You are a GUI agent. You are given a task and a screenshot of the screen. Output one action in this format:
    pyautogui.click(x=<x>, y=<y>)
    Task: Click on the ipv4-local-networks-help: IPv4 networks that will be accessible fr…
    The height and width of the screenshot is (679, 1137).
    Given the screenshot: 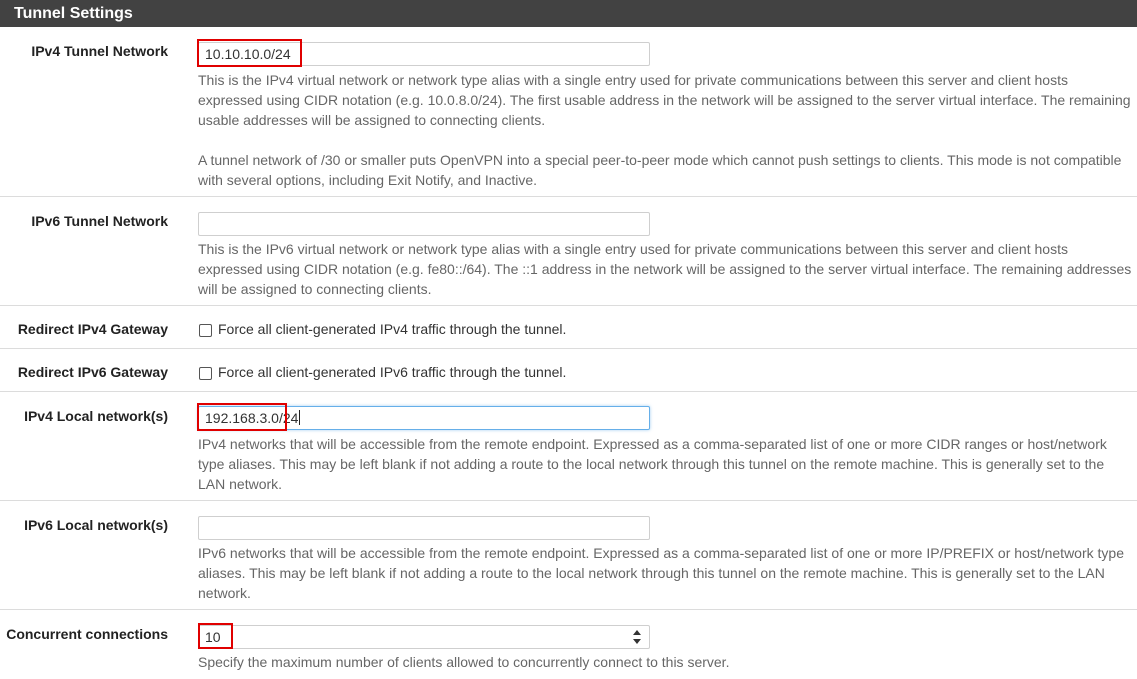 What is the action you would take?
    pyautogui.click(x=652, y=464)
    